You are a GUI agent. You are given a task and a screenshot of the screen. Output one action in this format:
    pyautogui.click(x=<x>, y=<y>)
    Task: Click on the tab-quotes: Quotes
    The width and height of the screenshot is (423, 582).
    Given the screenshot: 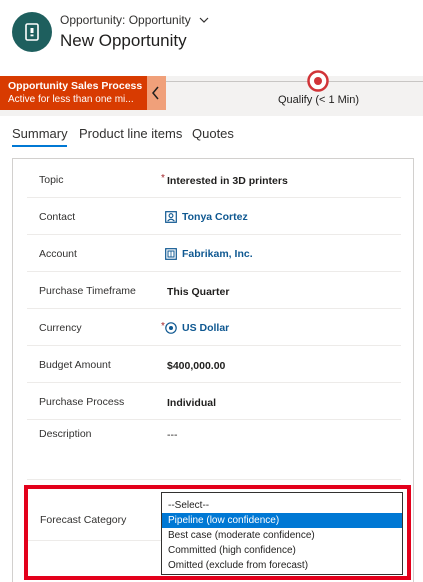 What is the action you would take?
    pyautogui.click(x=213, y=133)
    